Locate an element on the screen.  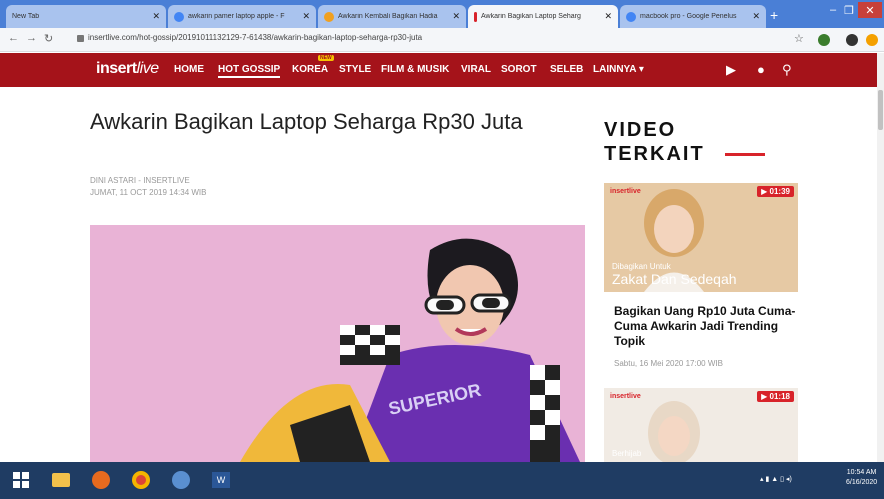
search-icon: ⚲ is located at coordinates (787, 70).